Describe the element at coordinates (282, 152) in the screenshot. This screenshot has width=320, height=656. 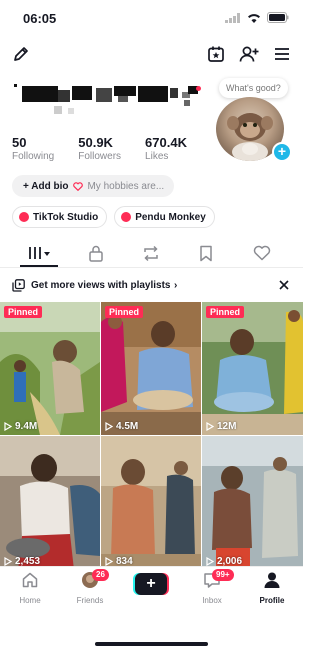
I see `add-avatar-button: +` at that location.